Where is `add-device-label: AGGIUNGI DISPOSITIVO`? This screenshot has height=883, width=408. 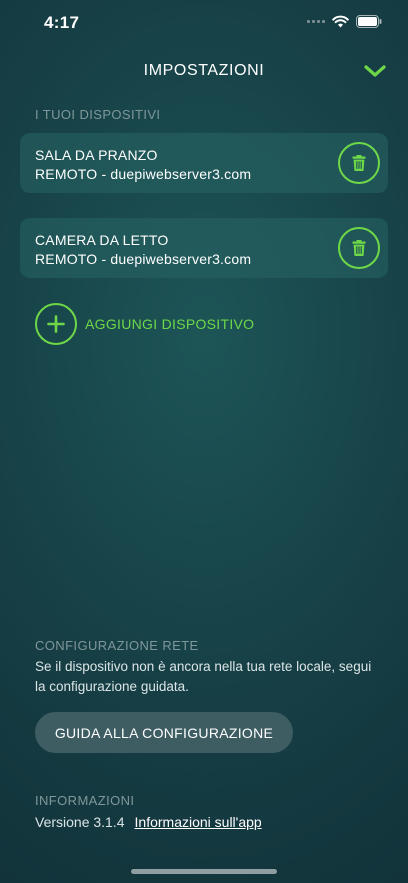 add-device-label: AGGIUNGI DISPOSITIVO is located at coordinates (170, 324).